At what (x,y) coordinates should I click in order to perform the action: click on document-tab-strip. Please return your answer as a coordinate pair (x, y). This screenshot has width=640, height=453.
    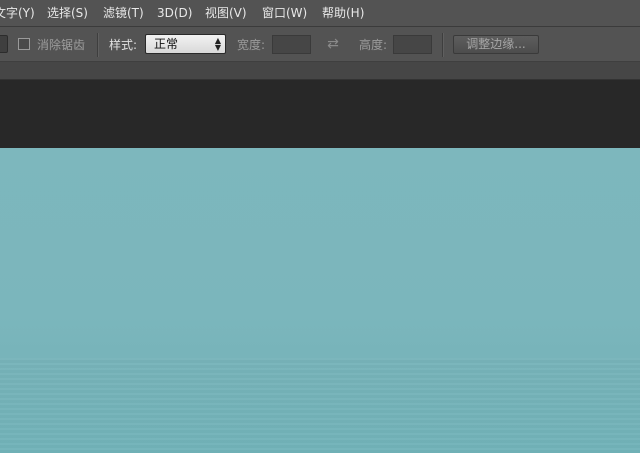
    Looking at the image, I should click on (320, 71).